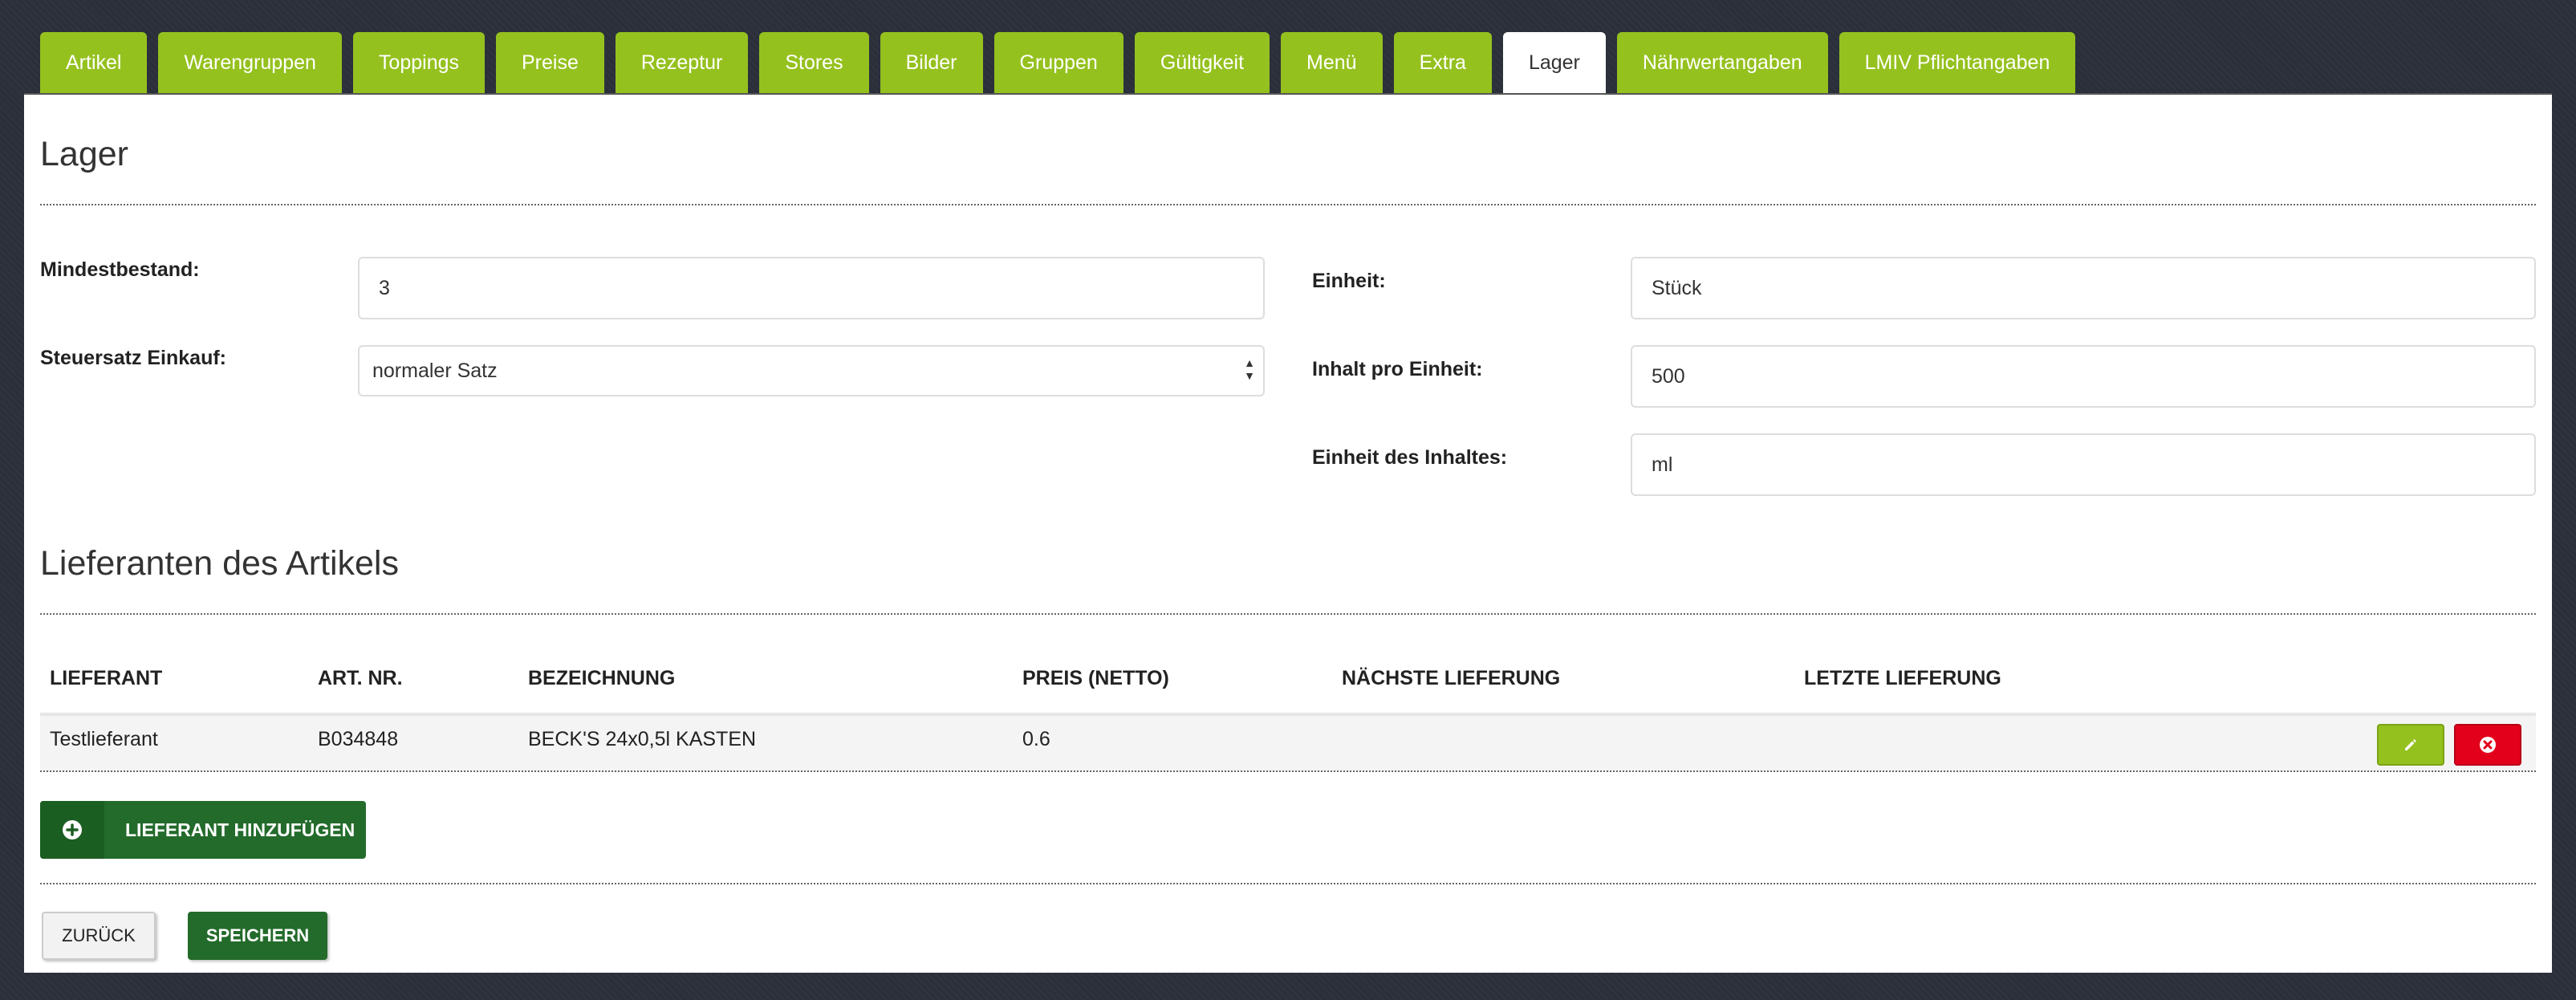  I want to click on mindestbestand-label: Mindestbestand:, so click(120, 270).